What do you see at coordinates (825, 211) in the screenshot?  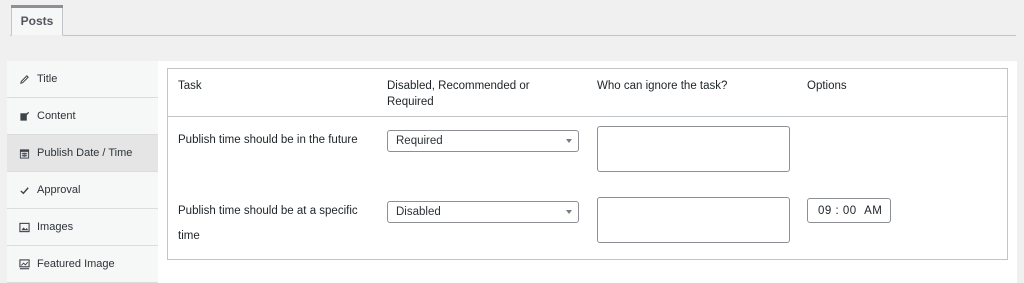 I see `time-hour: 09` at bounding box center [825, 211].